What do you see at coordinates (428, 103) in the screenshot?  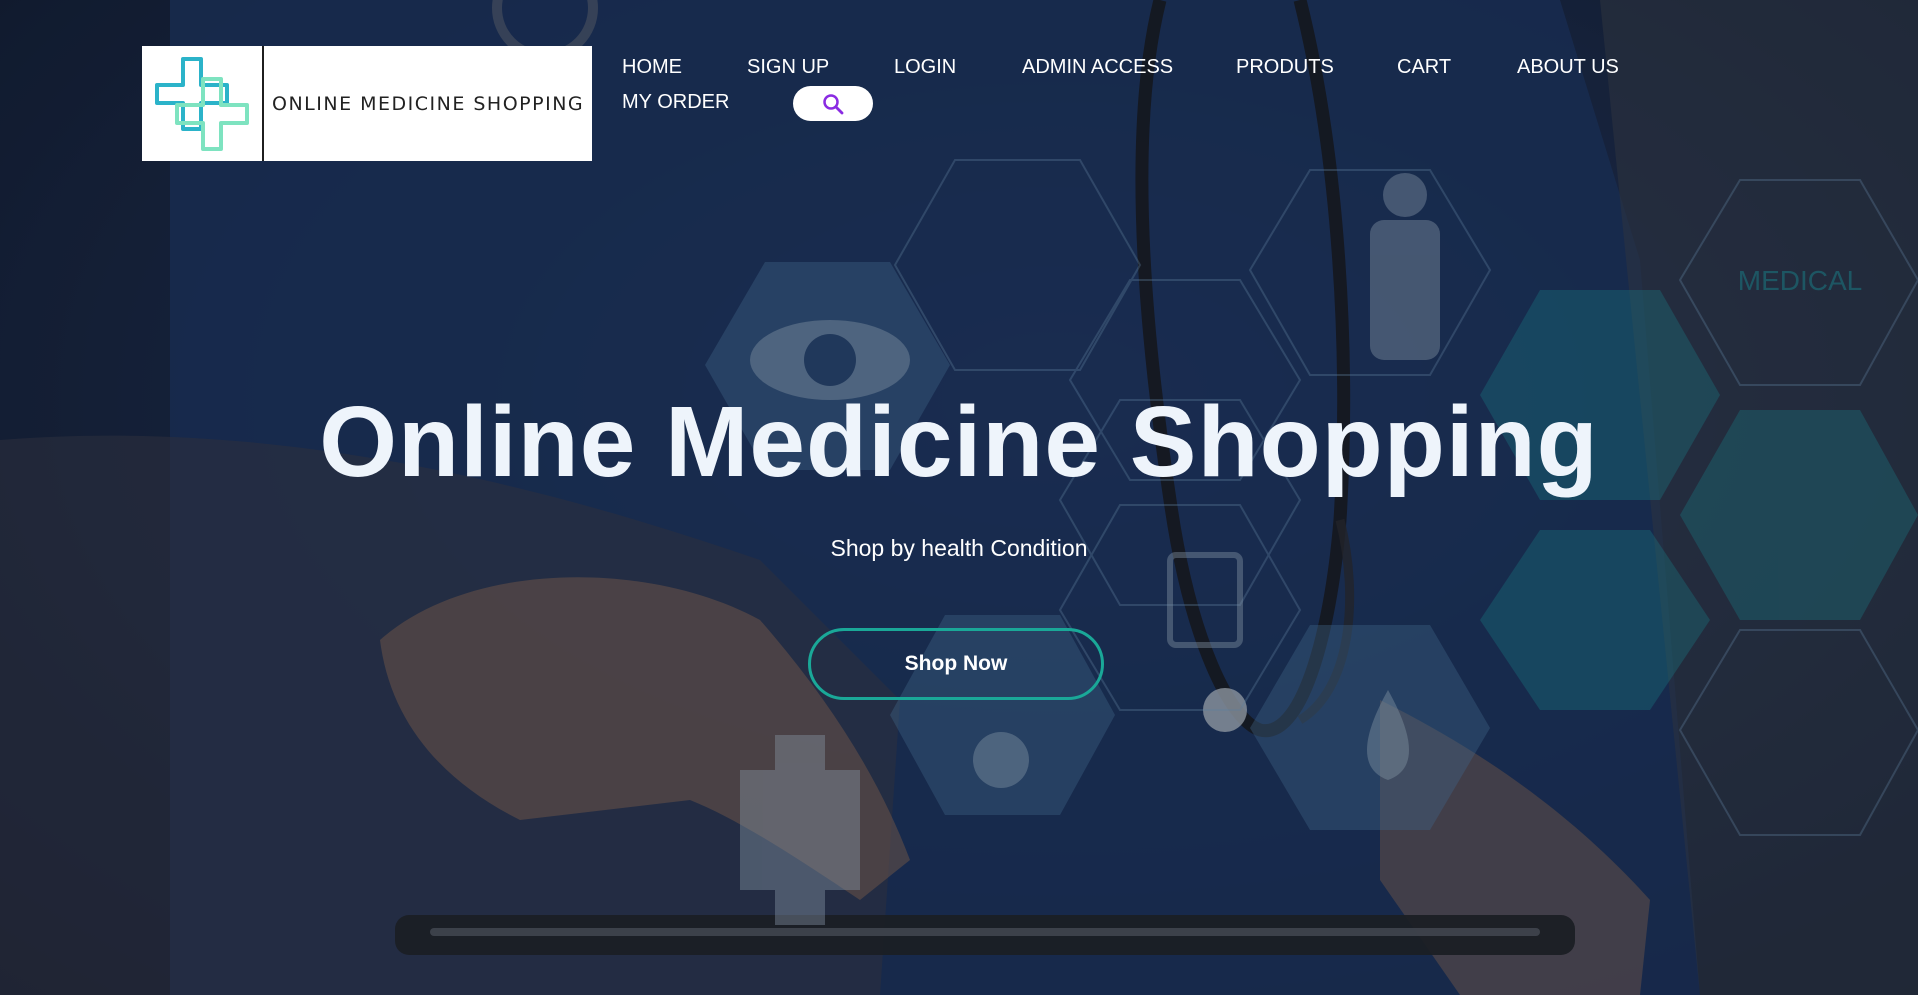 I see `brand-name: ONLINE MEDICINE SHOPPING` at bounding box center [428, 103].